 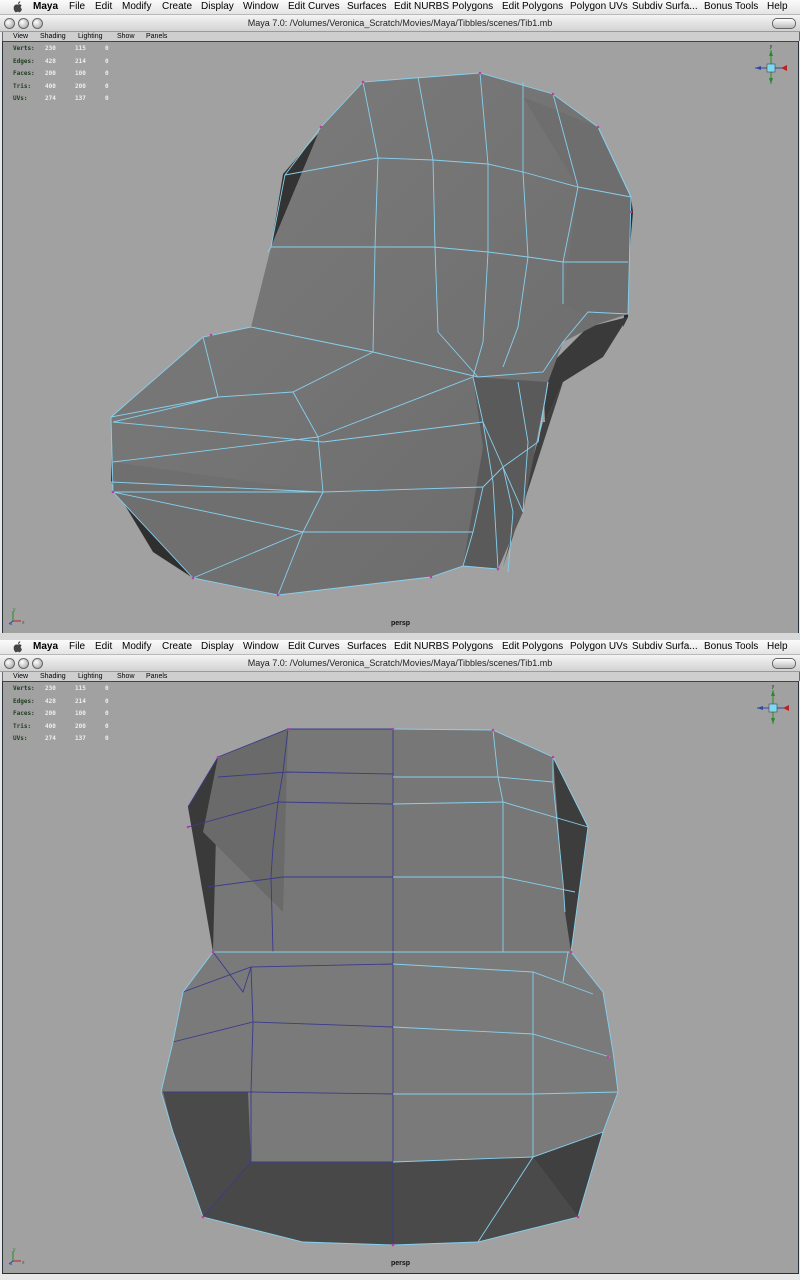 What do you see at coordinates (400, 636) in the screenshot?
I see `panel-bottom-strip` at bounding box center [400, 636].